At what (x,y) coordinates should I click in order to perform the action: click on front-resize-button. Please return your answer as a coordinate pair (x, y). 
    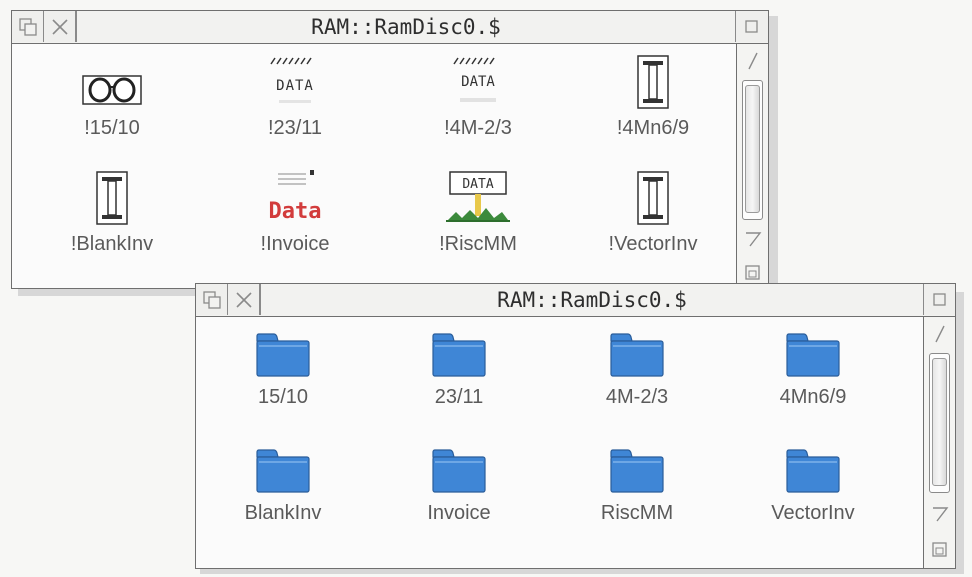
    Looking at the image, I should click on (939, 550).